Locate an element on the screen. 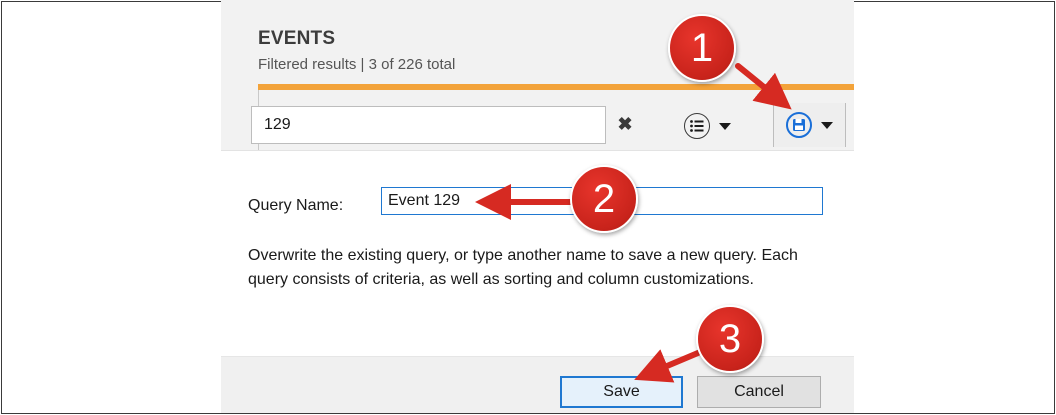 This screenshot has height=415, width=1056. events-subtitle: Filtered results | 3 of 226 total is located at coordinates (357, 64).